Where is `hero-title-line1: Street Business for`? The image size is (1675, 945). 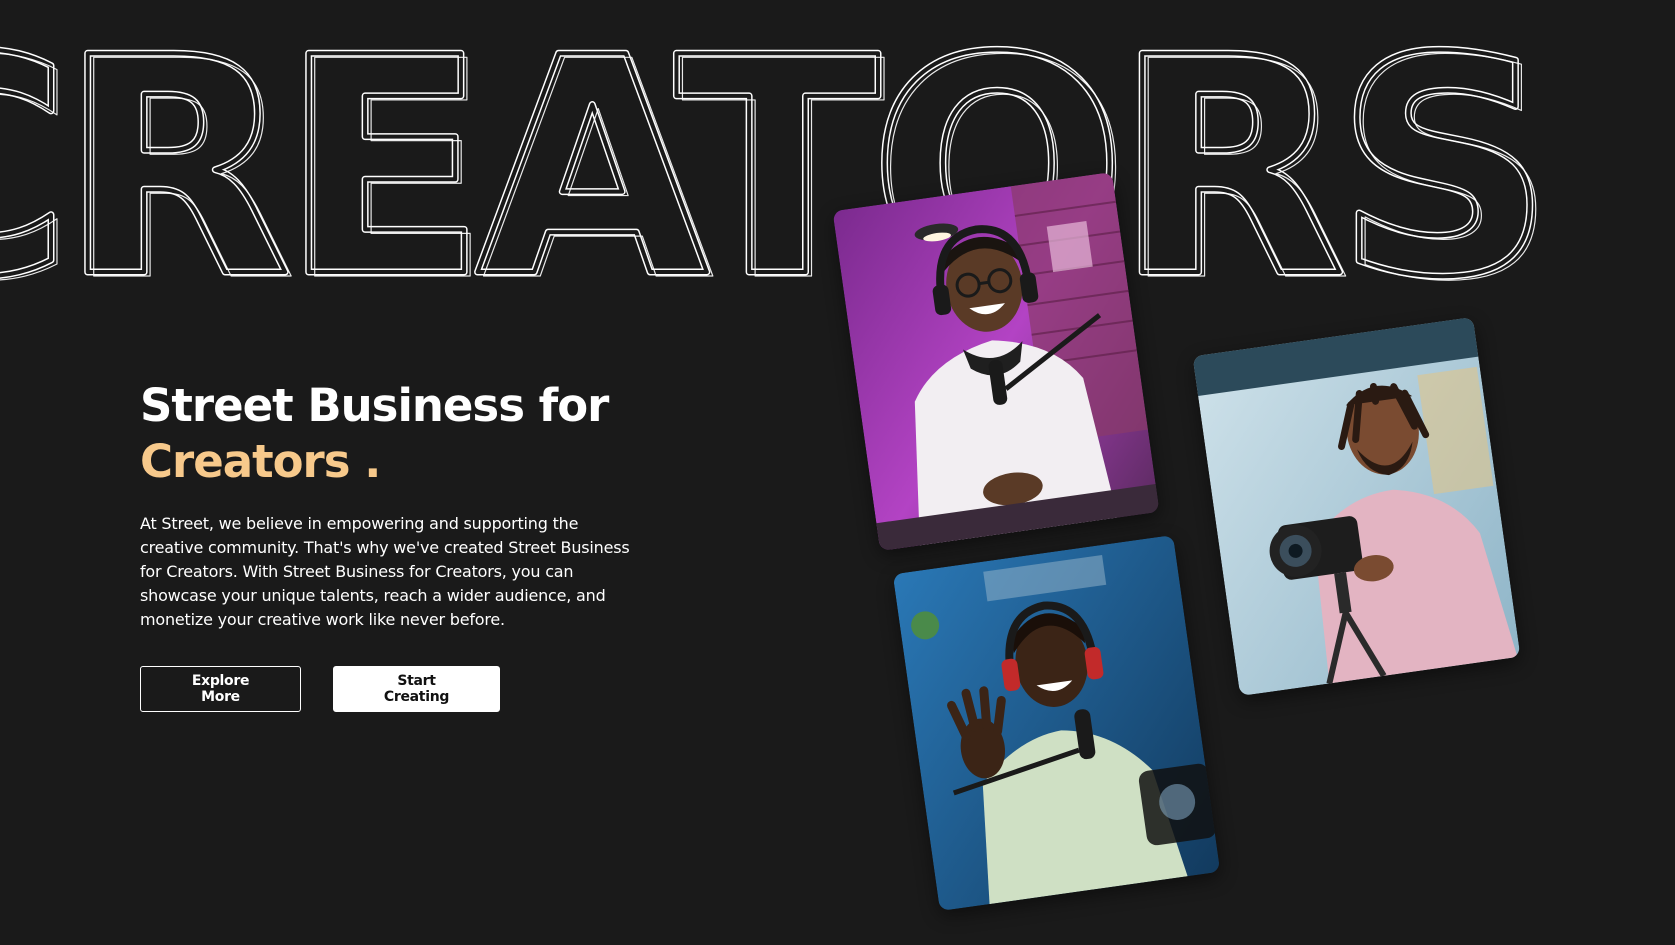 hero-title-line1: Street Business for is located at coordinates (374, 405).